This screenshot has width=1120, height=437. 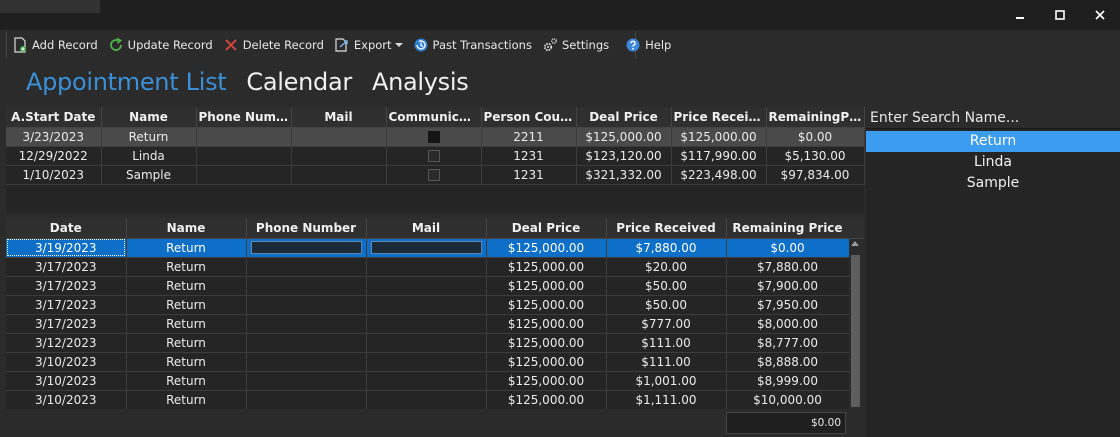 What do you see at coordinates (666, 267) in the screenshot?
I see `price-received-cell: $20.00` at bounding box center [666, 267].